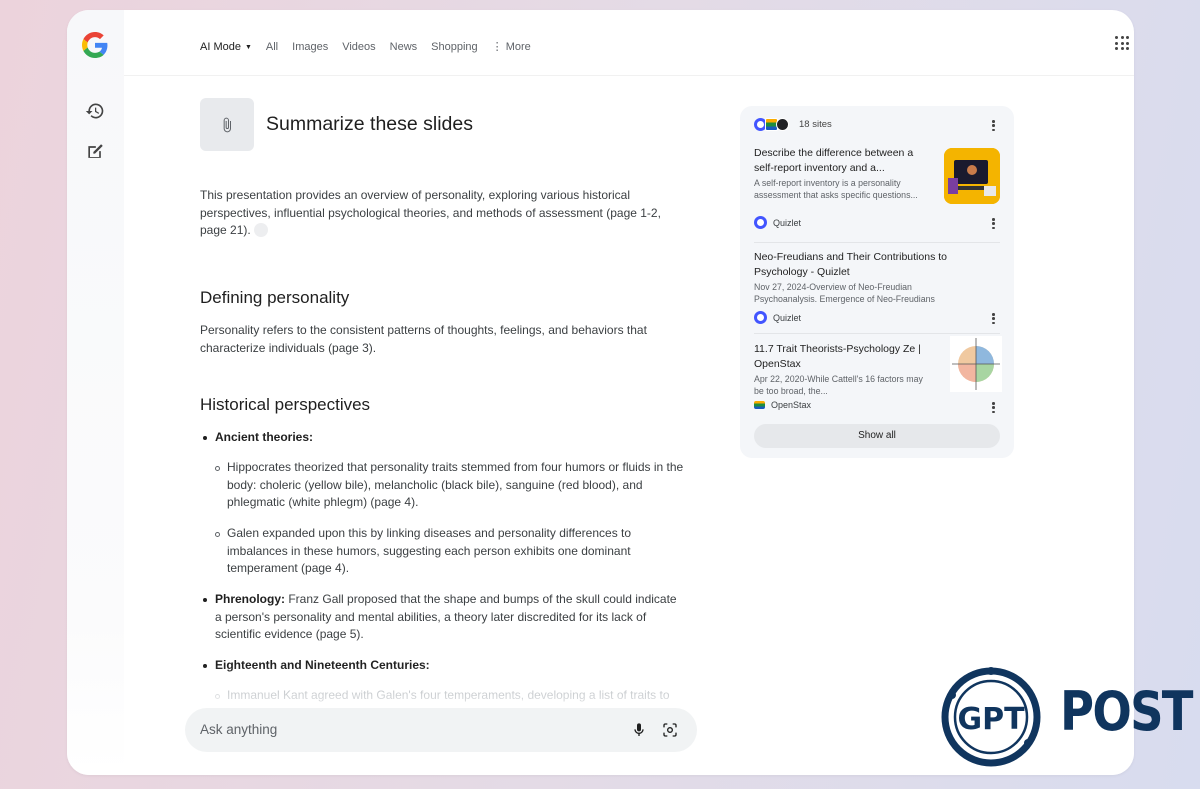  Describe the element at coordinates (498, 47) in the screenshot. I see `more-vert-icon: ⋮` at that location.